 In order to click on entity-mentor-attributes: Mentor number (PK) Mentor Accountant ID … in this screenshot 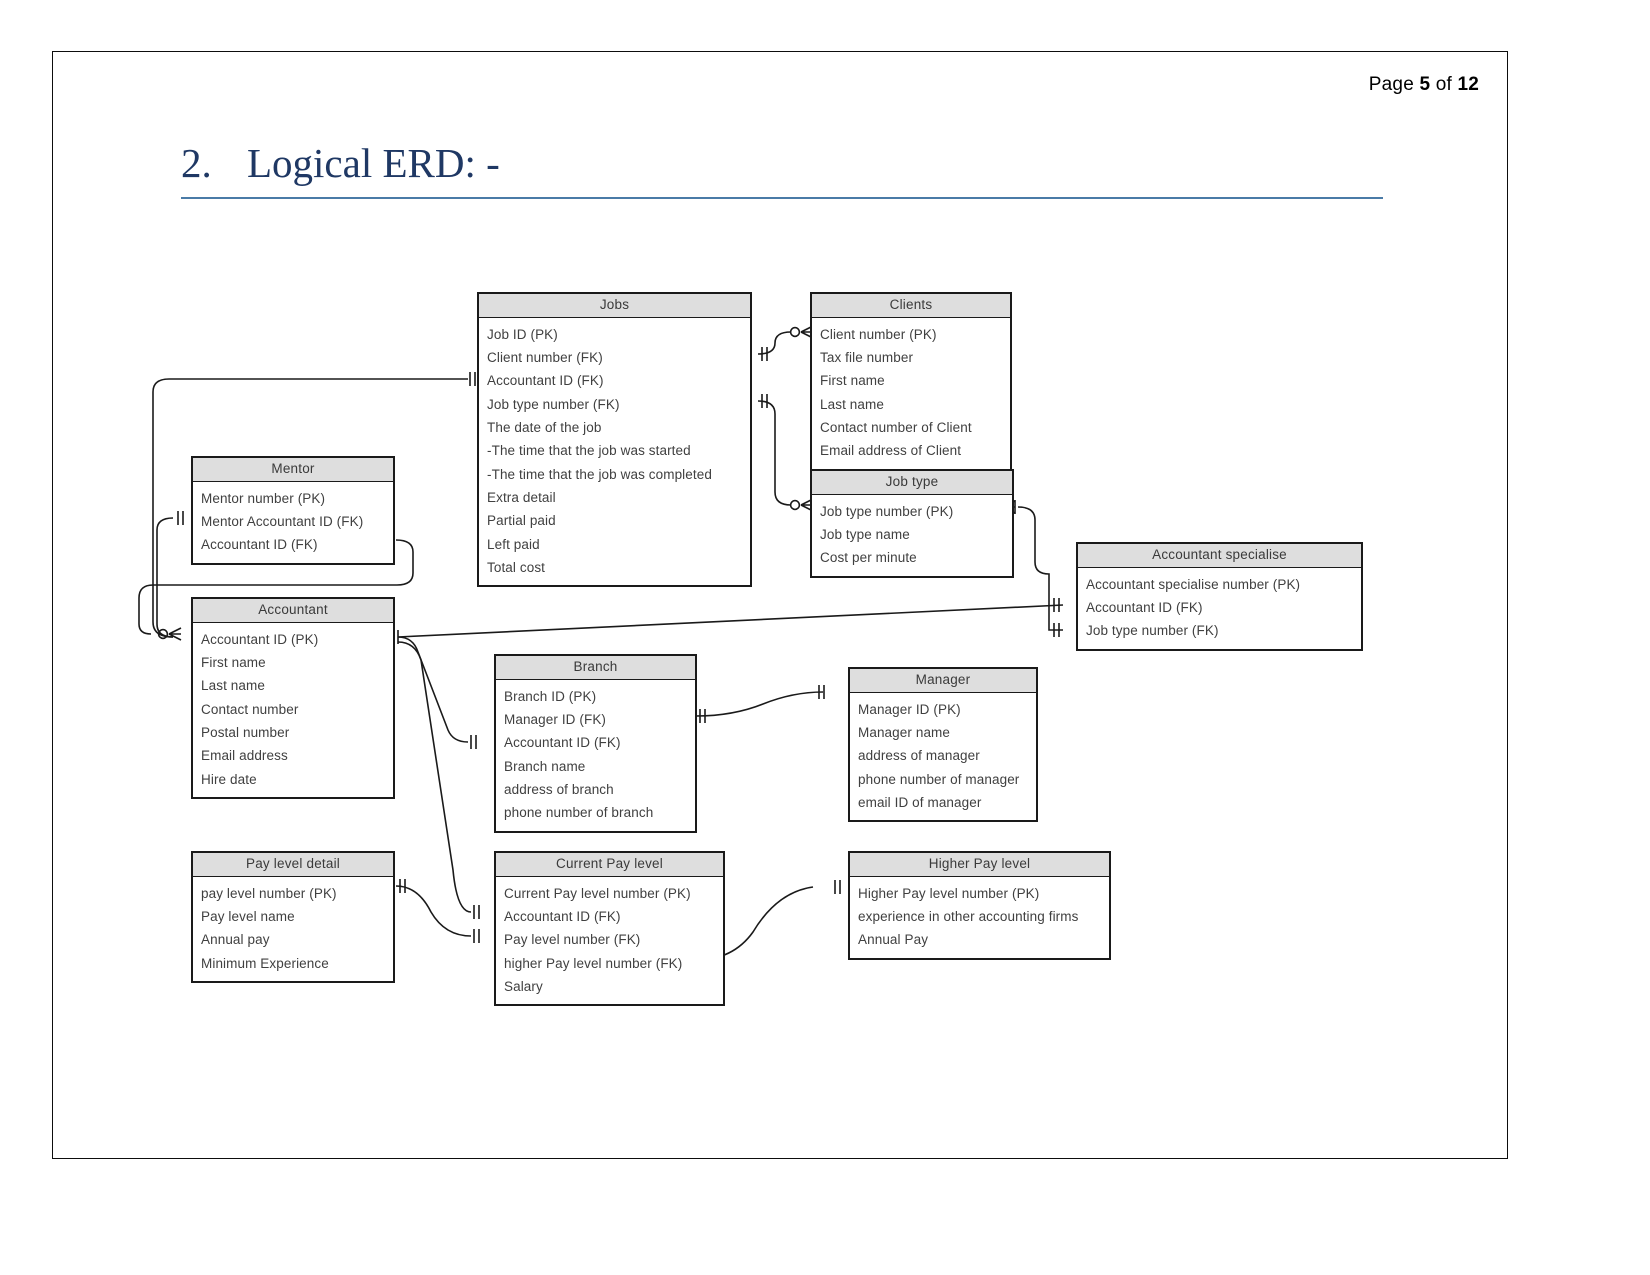, I will do `click(293, 522)`.